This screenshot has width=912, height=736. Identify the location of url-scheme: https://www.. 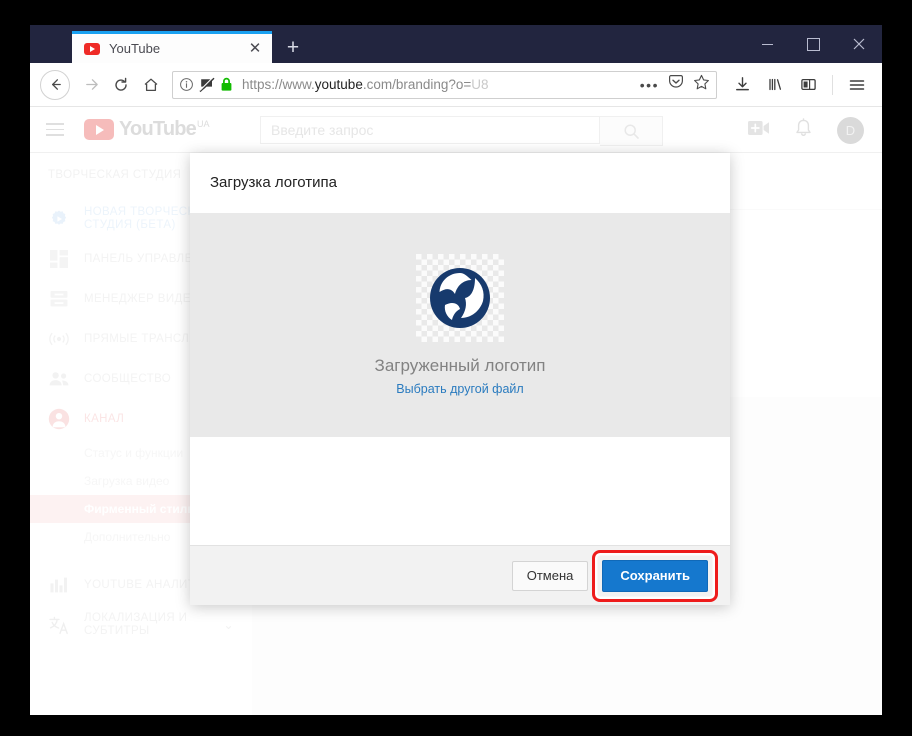
(278, 84).